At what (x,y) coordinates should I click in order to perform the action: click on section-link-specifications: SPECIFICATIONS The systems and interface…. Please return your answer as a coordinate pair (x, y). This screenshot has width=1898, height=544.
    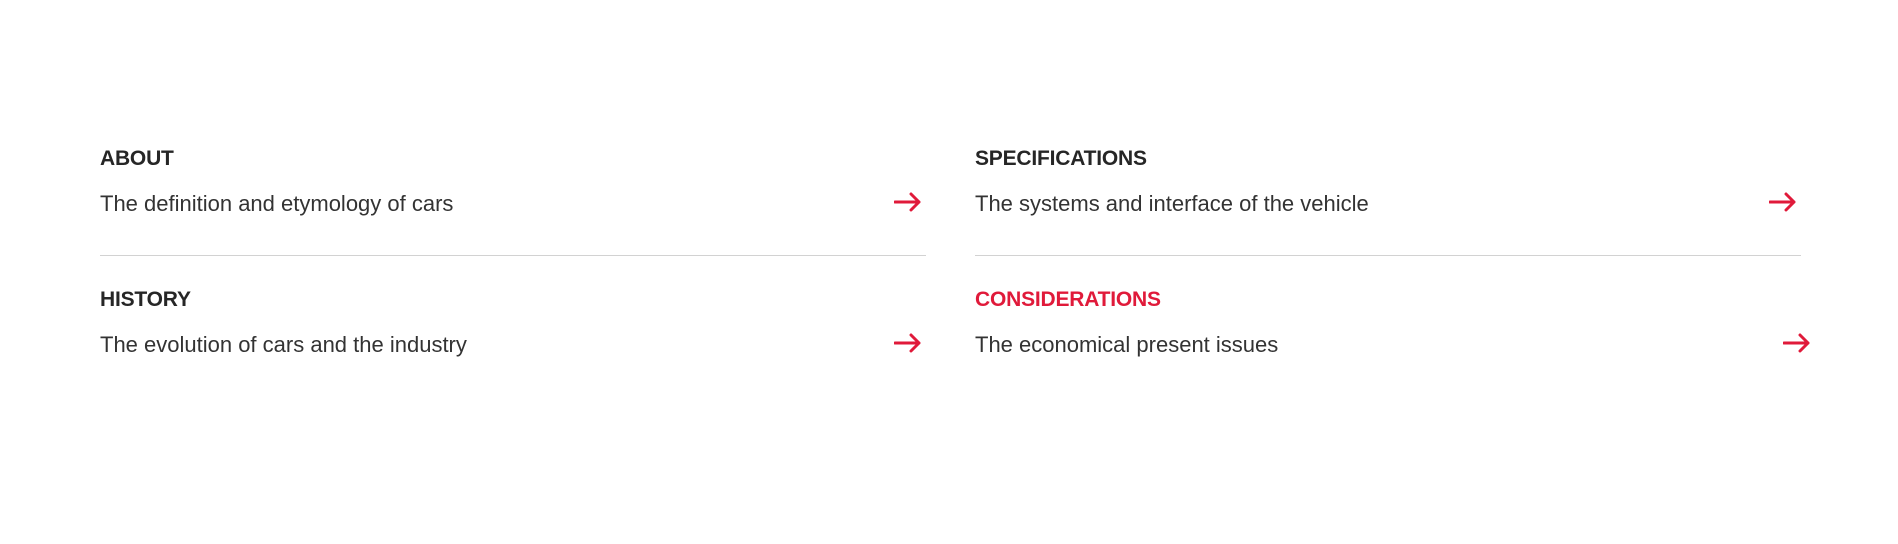
    Looking at the image, I should click on (1388, 202).